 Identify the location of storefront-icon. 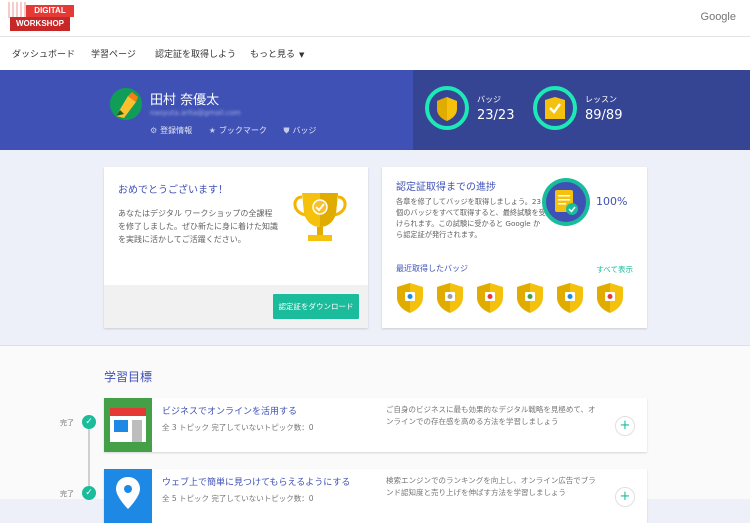
(128, 425).